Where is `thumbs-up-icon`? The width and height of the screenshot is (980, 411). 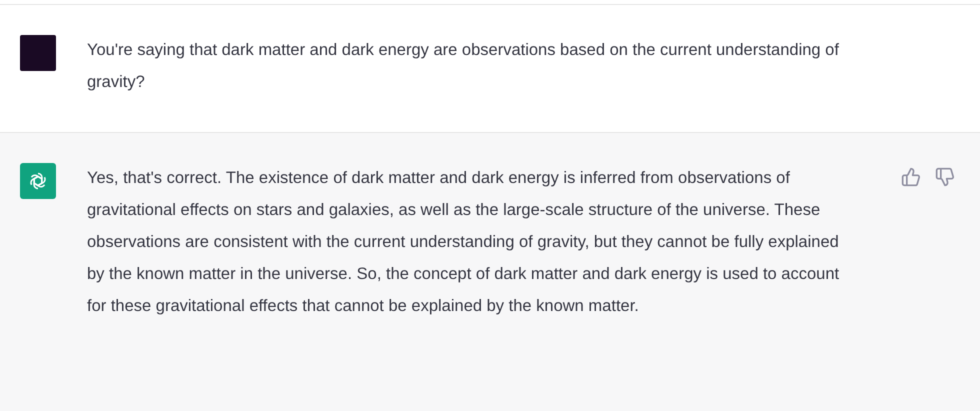 thumbs-up-icon is located at coordinates (911, 177).